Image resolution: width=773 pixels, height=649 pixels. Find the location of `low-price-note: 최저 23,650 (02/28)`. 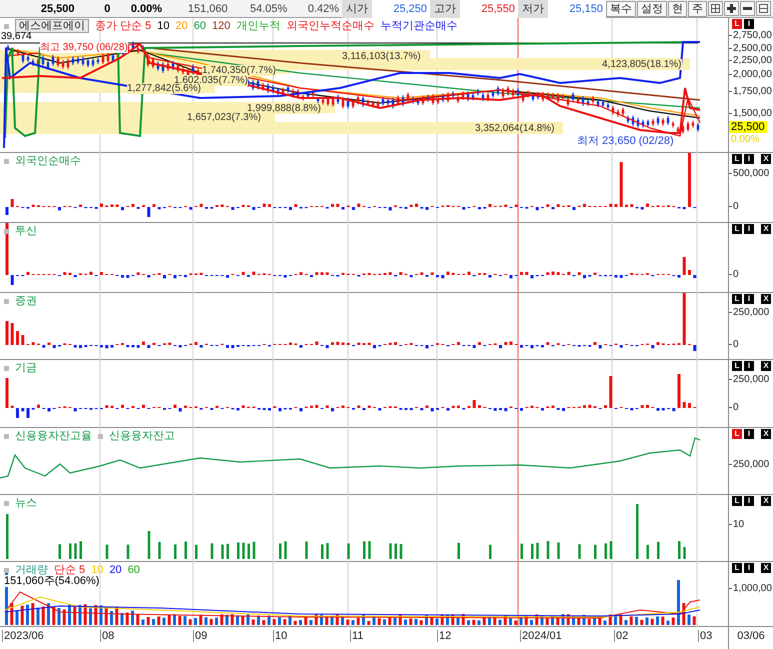

low-price-note: 최저 23,650 (02/28) is located at coordinates (625, 141).